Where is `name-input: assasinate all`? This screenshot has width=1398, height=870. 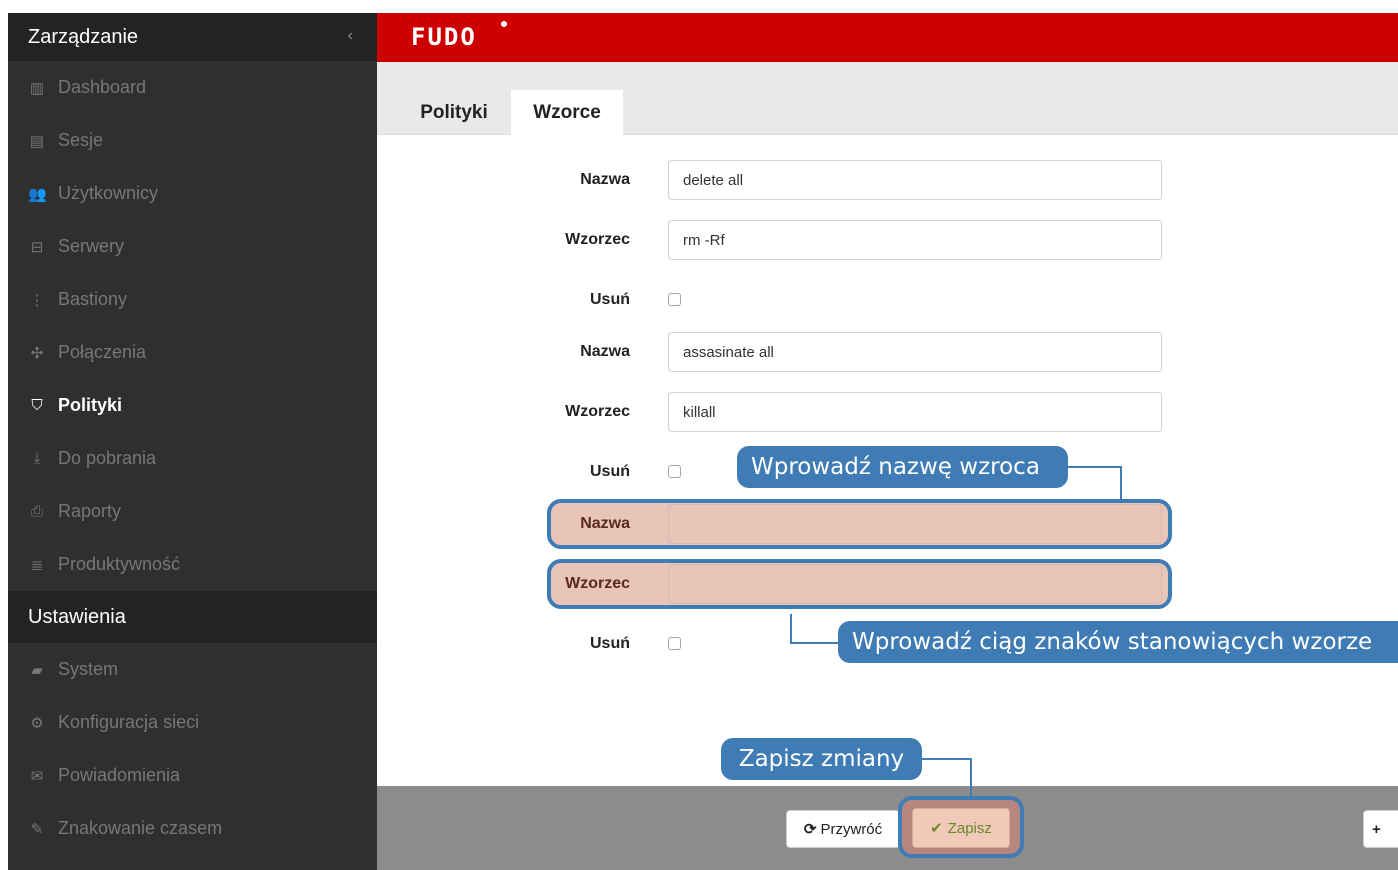
name-input: assasinate all is located at coordinates (915, 352).